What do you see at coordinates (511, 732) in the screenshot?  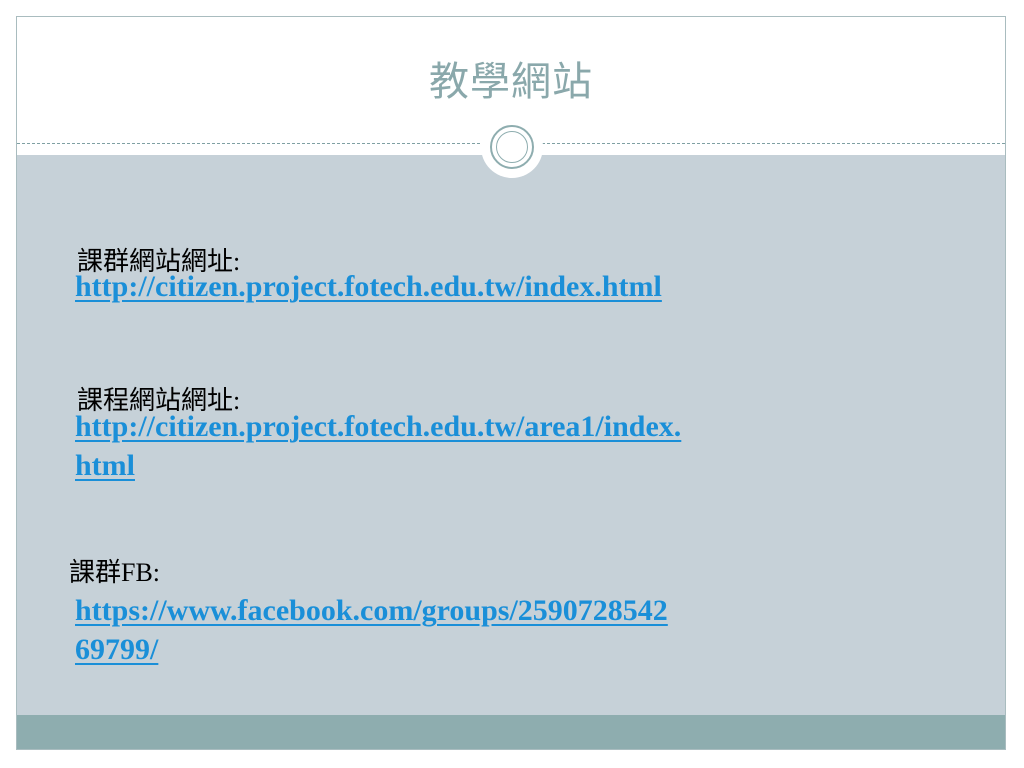 I see `footer-bar` at bounding box center [511, 732].